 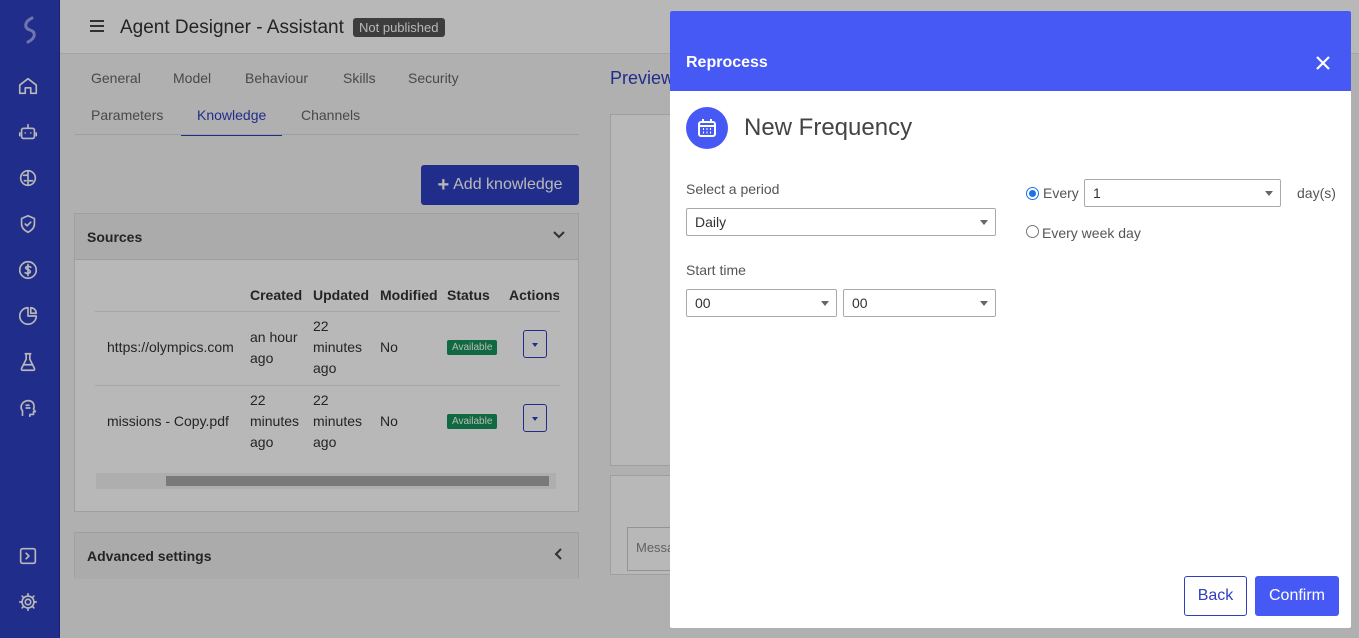 What do you see at coordinates (841, 222) in the screenshot?
I see `period-select: Daily` at bounding box center [841, 222].